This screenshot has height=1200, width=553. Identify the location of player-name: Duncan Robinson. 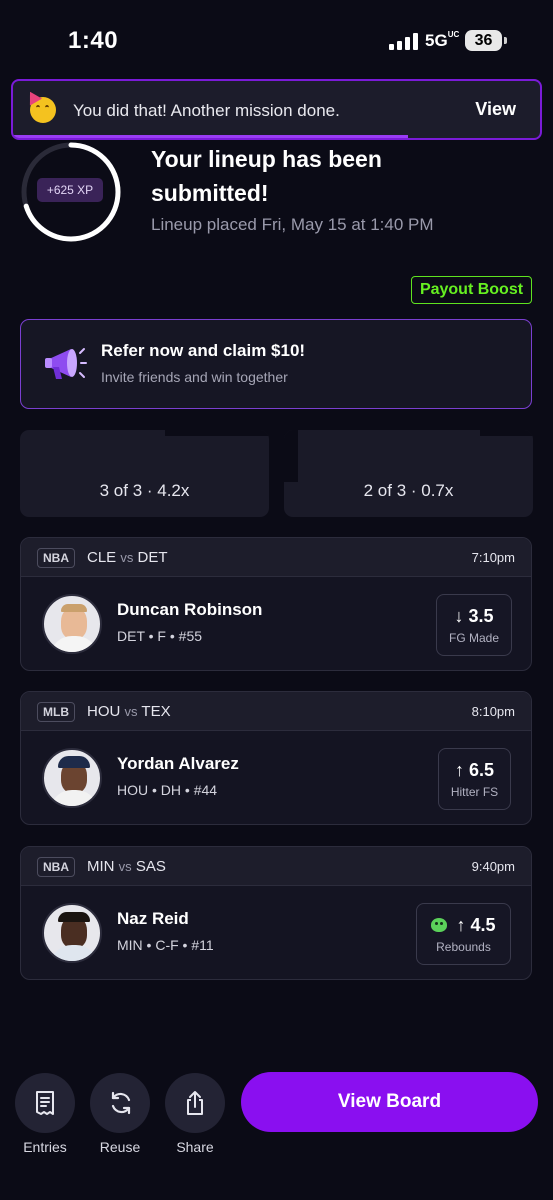
(190, 609).